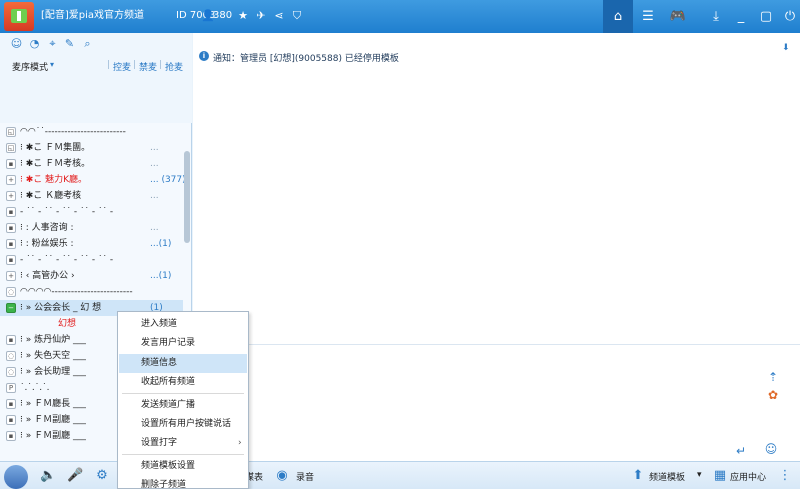 The image size is (800, 489). Describe the element at coordinates (638, 476) in the screenshot. I see `template-icon: ⬆` at that location.